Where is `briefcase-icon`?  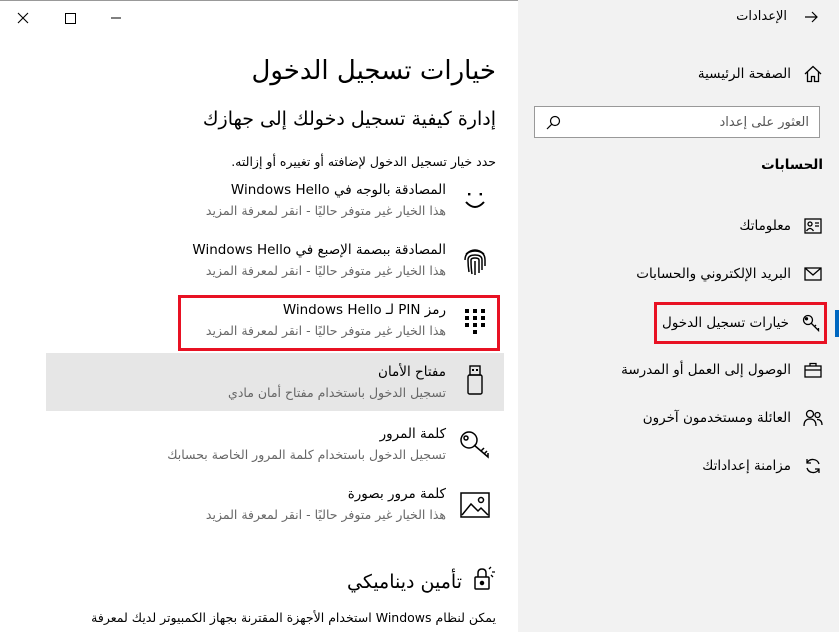
briefcase-icon is located at coordinates (813, 370).